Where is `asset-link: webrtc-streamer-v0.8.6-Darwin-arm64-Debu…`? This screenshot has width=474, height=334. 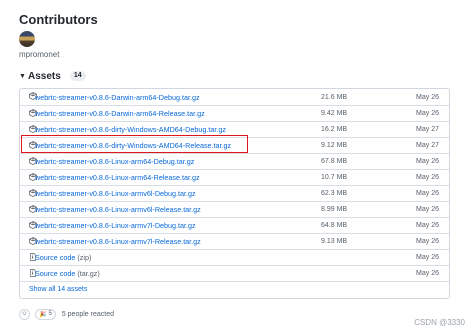 asset-link: webrtc-streamer-v0.8.6-Darwin-arm64-Debu… is located at coordinates (117, 97).